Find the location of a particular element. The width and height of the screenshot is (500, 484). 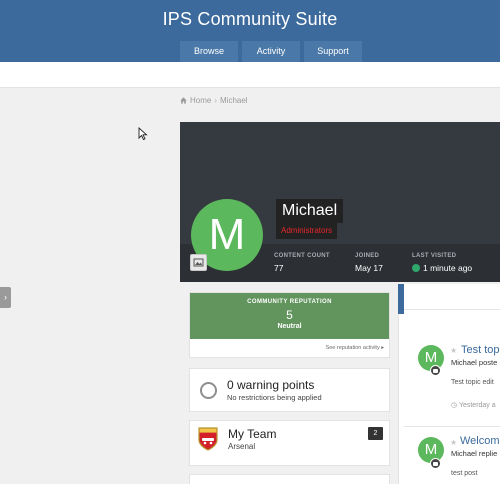

activity-body: test post is located at coordinates (464, 473).